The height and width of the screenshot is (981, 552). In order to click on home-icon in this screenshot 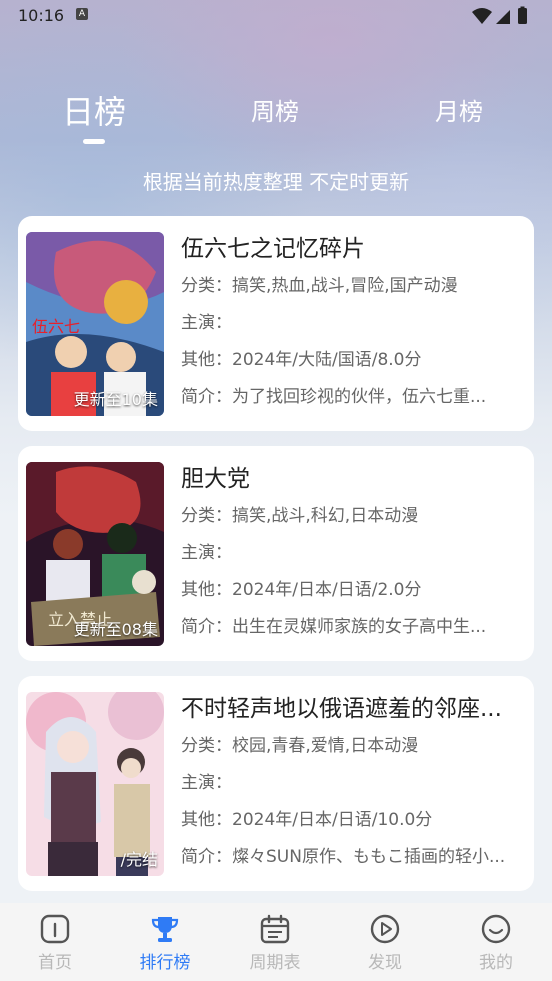, I will do `click(55, 929)`.